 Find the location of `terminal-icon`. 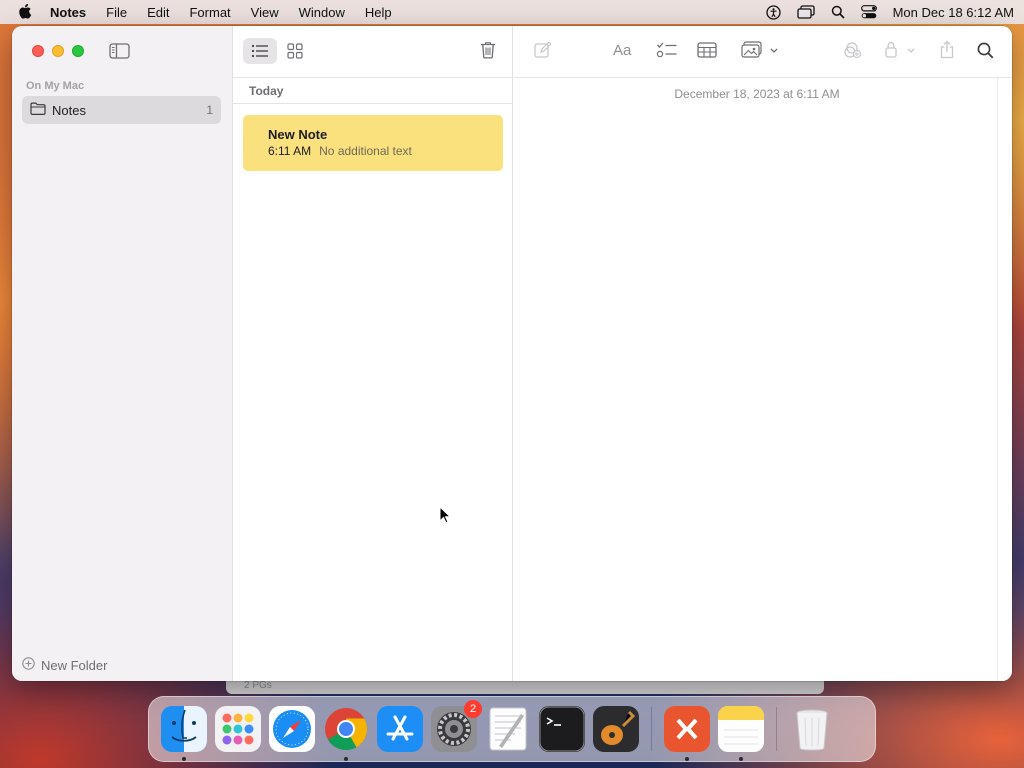

terminal-icon is located at coordinates (562, 729).